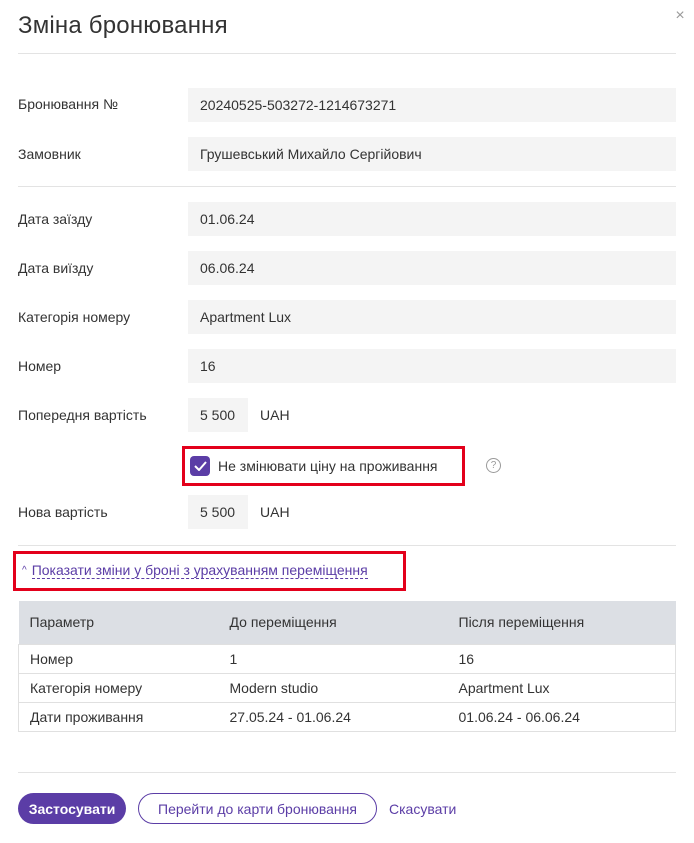 The height and width of the screenshot is (843, 694). Describe the element at coordinates (561, 687) in the screenshot. I see `table-cell: Apartment Lux` at that location.